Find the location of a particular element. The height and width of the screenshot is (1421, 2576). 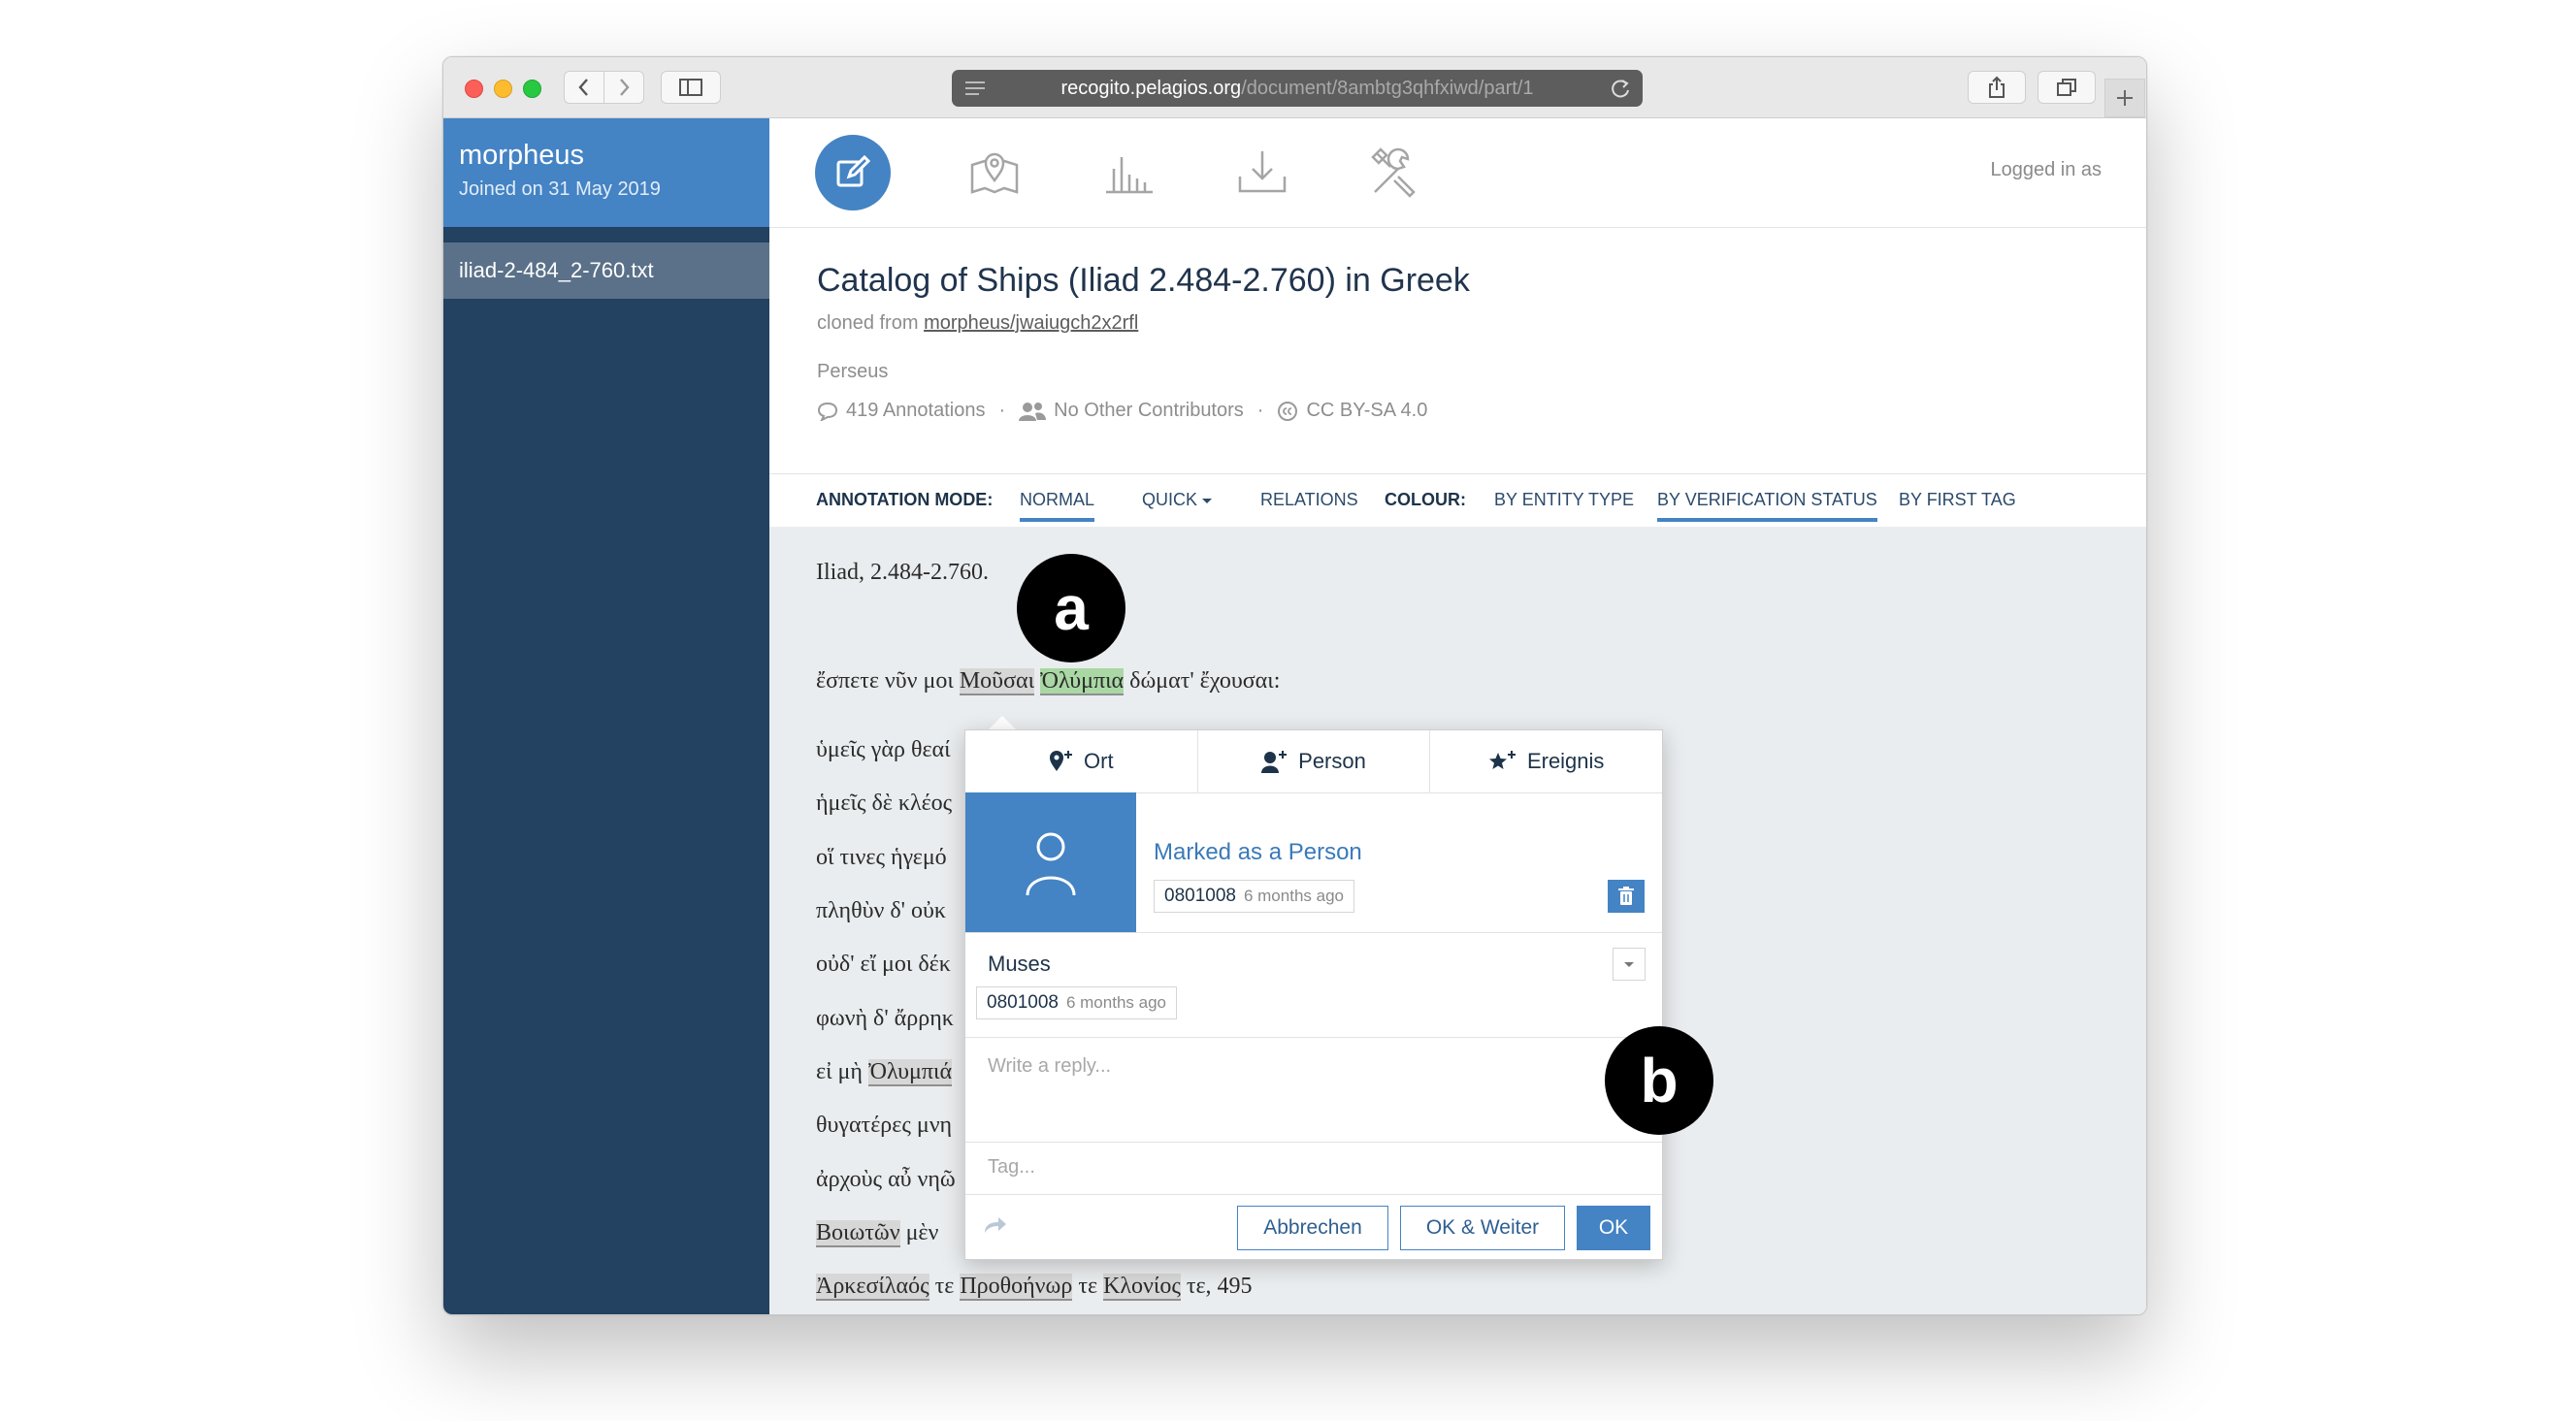

plus-icon is located at coordinates (2125, 98).